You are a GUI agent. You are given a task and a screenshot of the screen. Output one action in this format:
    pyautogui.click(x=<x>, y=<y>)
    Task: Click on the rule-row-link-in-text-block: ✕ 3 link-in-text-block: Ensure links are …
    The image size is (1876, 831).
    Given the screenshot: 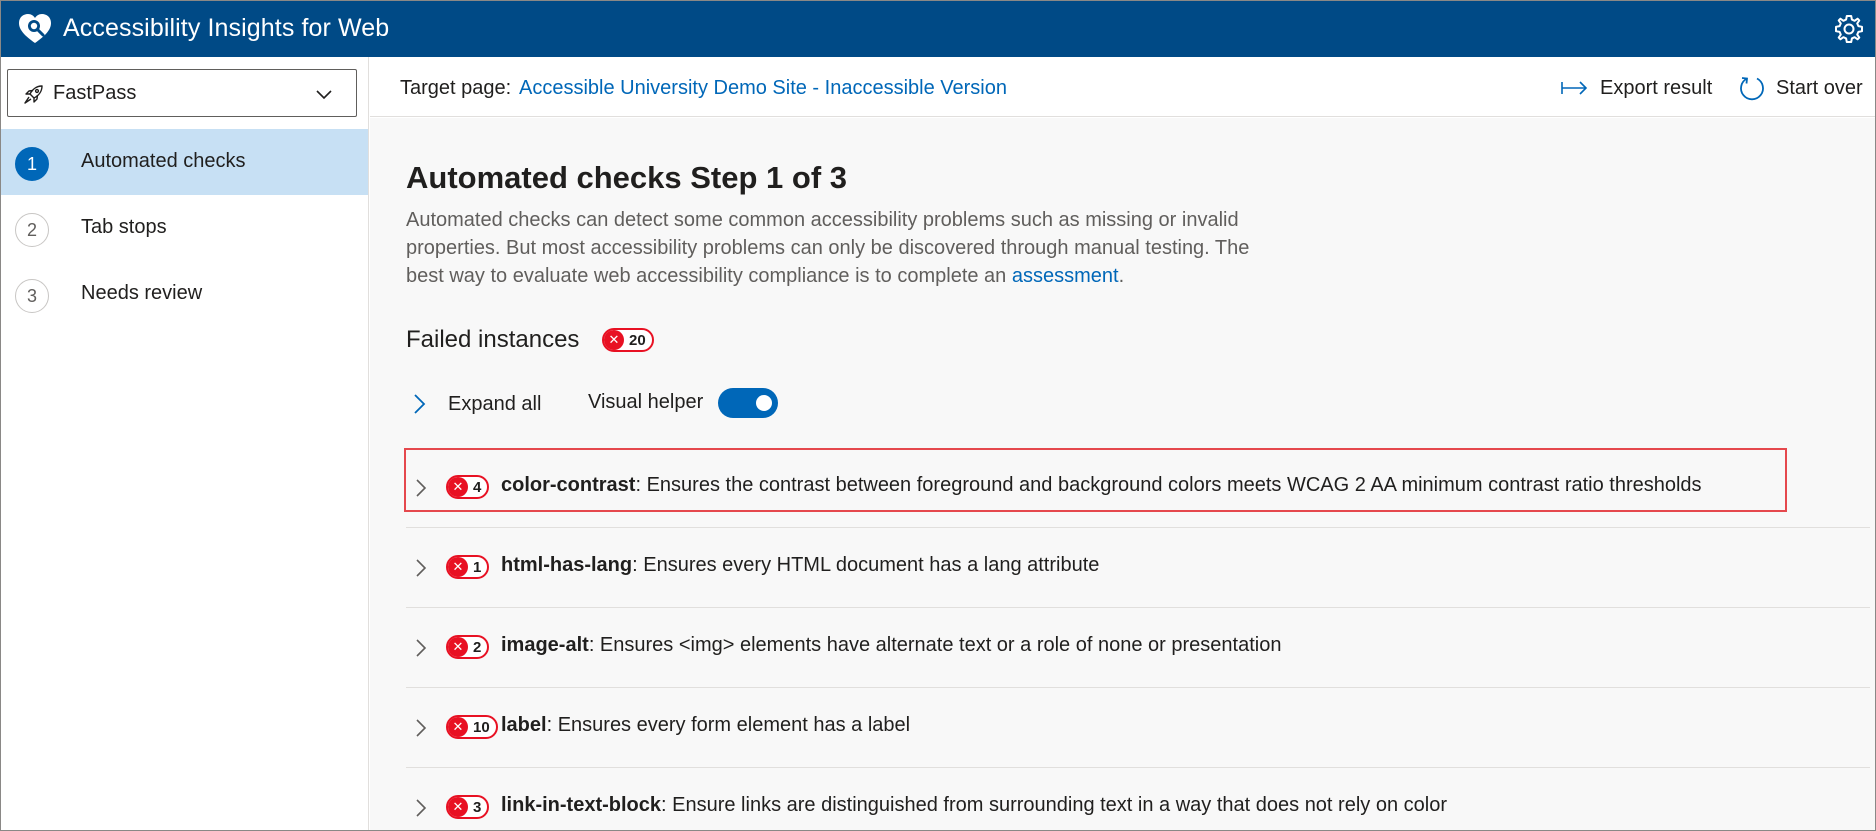 What is the action you would take?
    pyautogui.click(x=1138, y=799)
    